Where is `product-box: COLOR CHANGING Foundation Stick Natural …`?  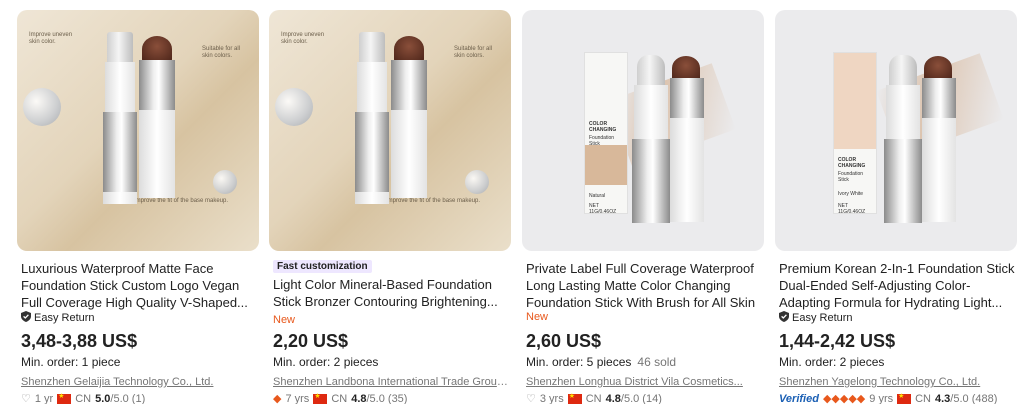
product-box: COLOR CHANGING Foundation Stick Natural … is located at coordinates (606, 133).